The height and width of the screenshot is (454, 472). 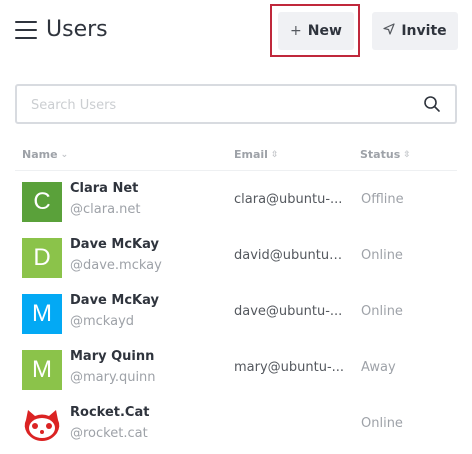 I want to click on invite-button: Invite, so click(x=415, y=31).